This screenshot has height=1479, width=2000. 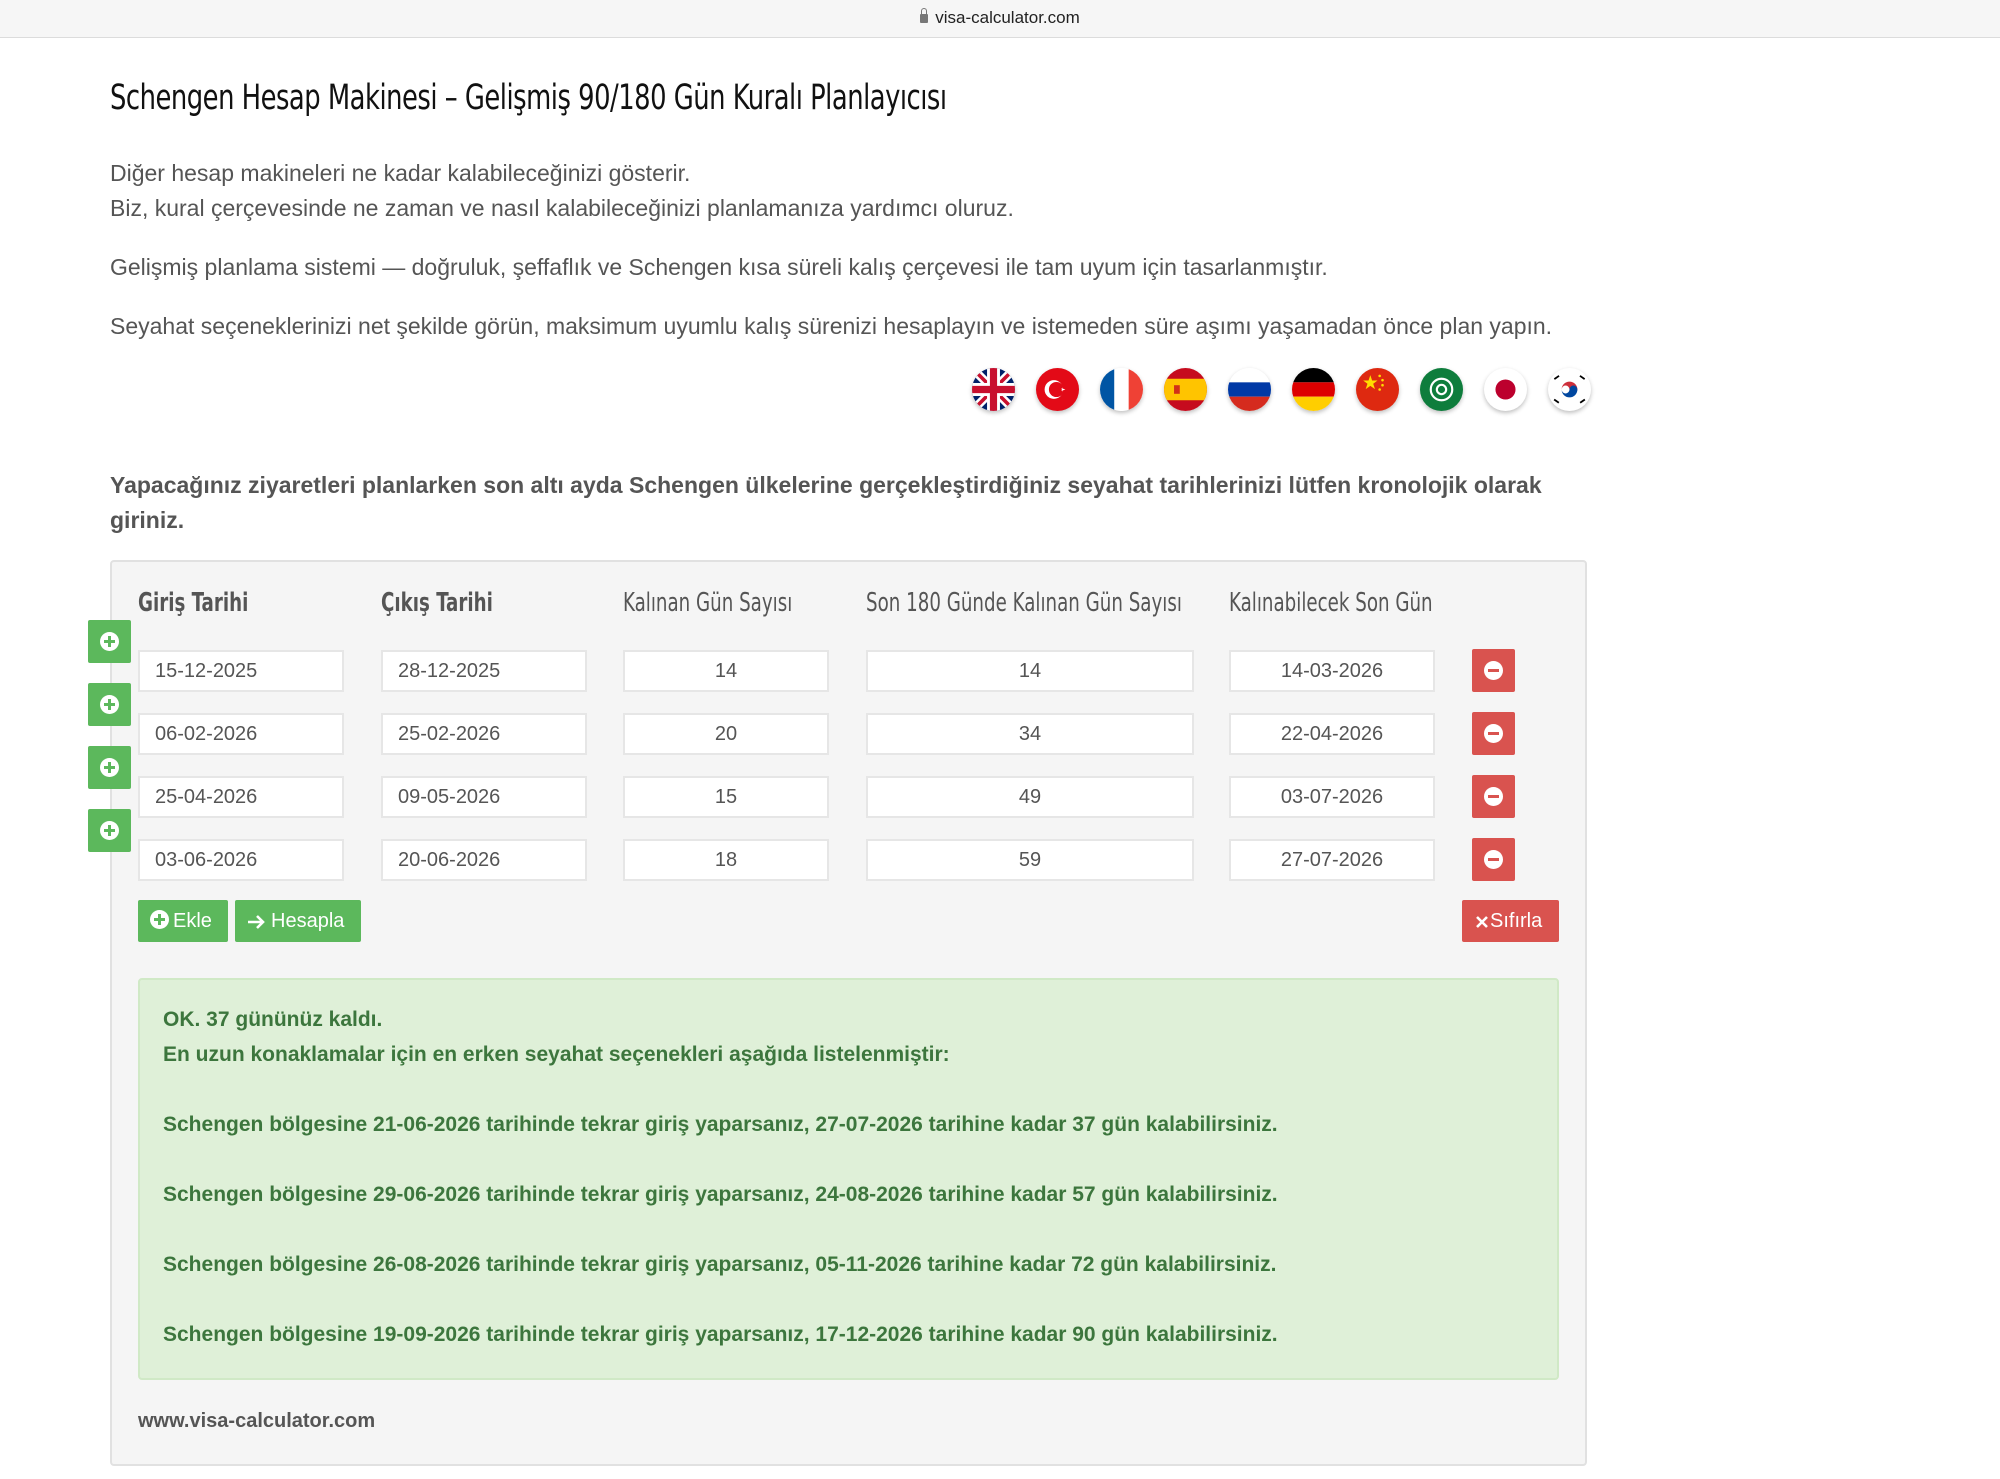 What do you see at coordinates (1332, 860) in the screenshot?
I see `last-allowed-day-field: 27-07-2026` at bounding box center [1332, 860].